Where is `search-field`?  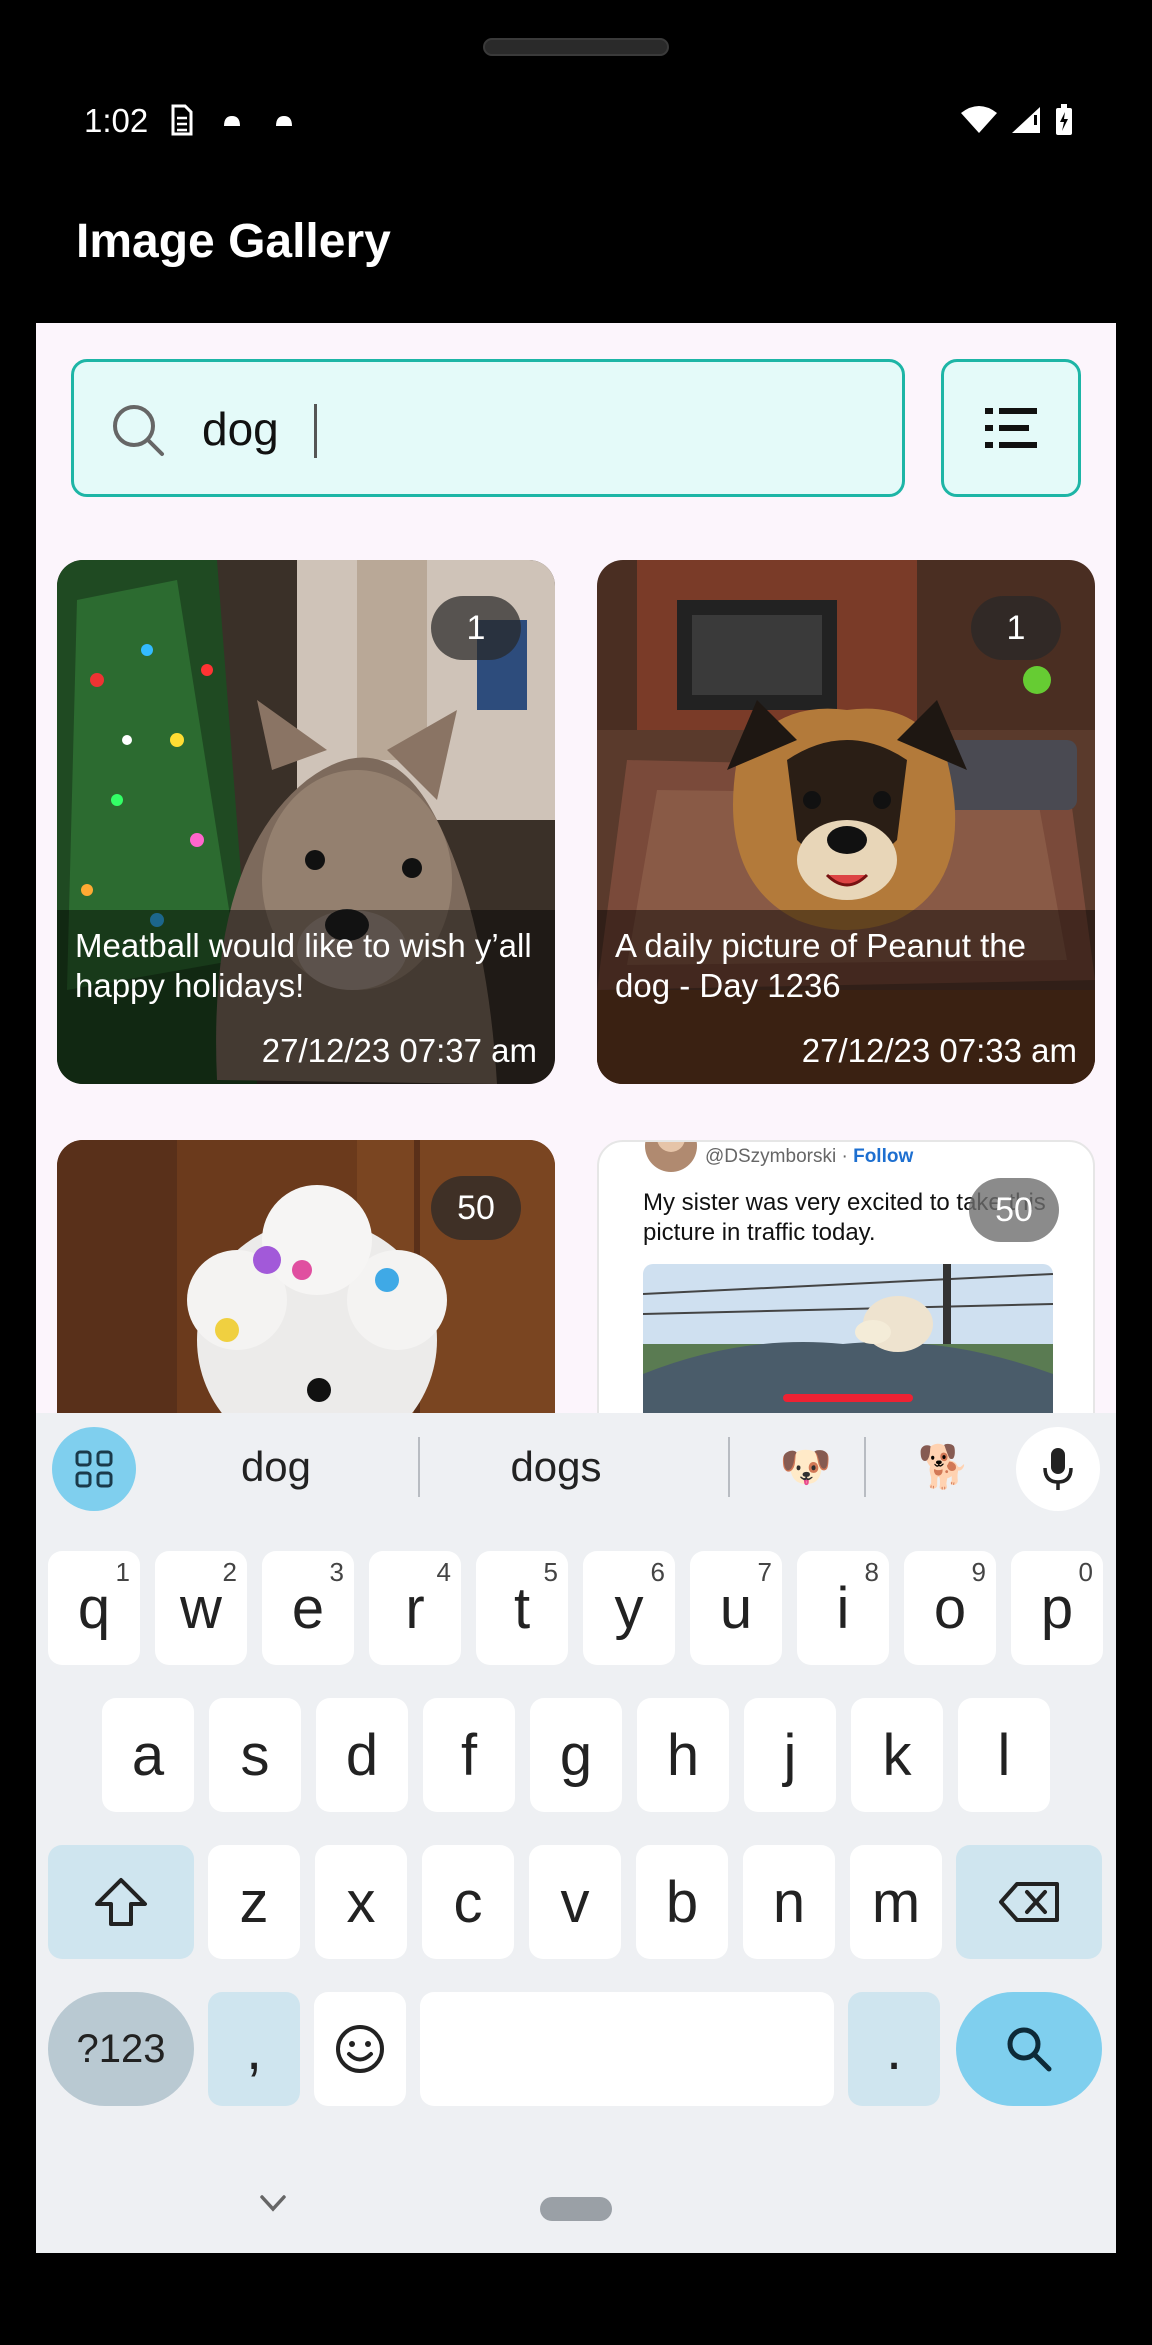 search-field is located at coordinates (488, 428).